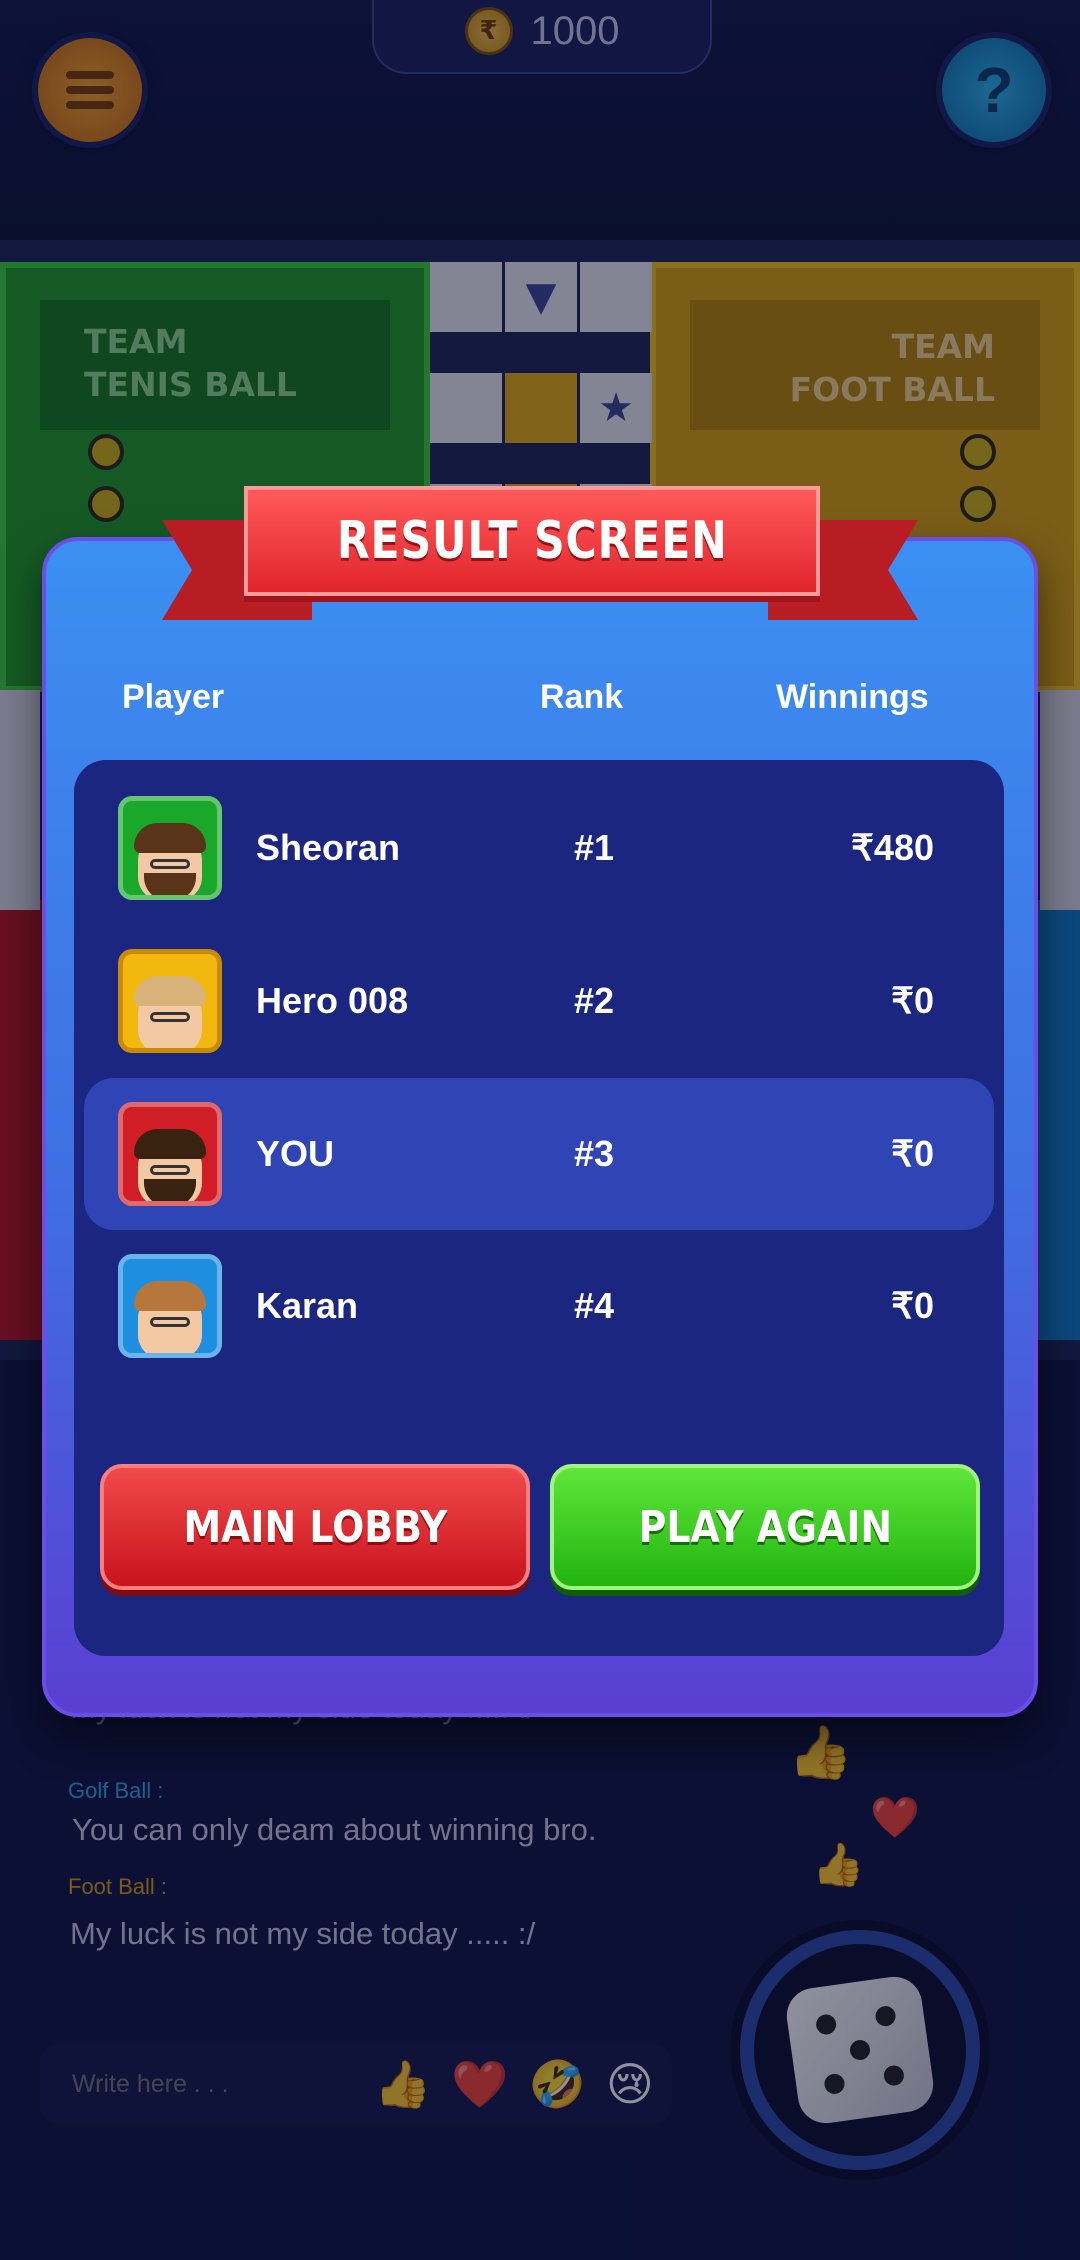 The height and width of the screenshot is (2260, 1080). What do you see at coordinates (307, 1305) in the screenshot?
I see `player-name: Karan` at bounding box center [307, 1305].